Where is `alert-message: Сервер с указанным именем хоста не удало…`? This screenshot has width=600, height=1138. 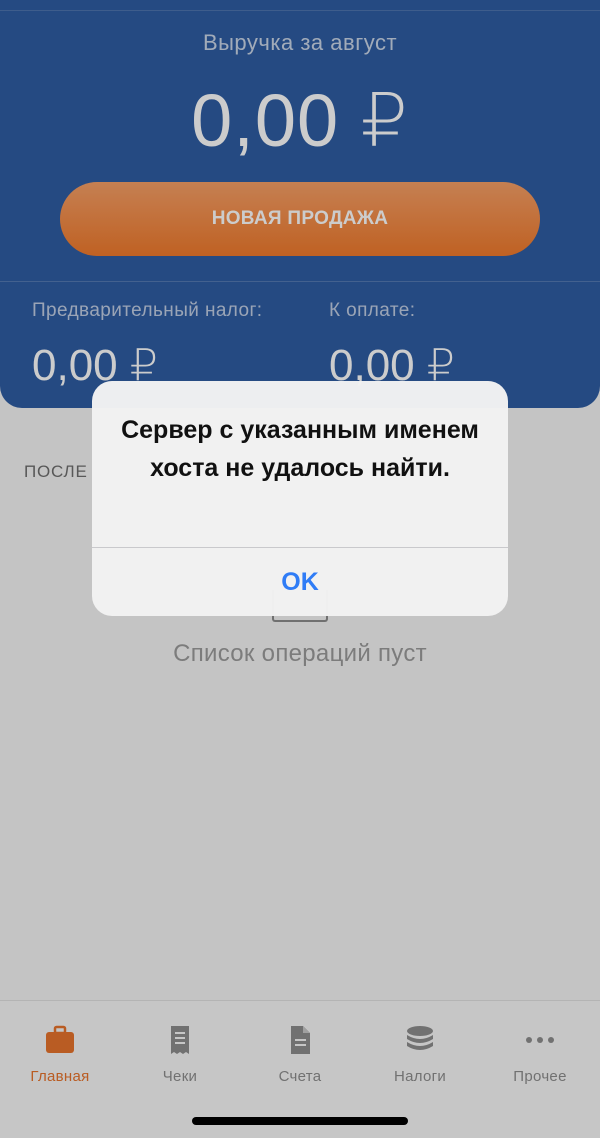 alert-message: Сервер с указанным именем хоста не удало… is located at coordinates (300, 449).